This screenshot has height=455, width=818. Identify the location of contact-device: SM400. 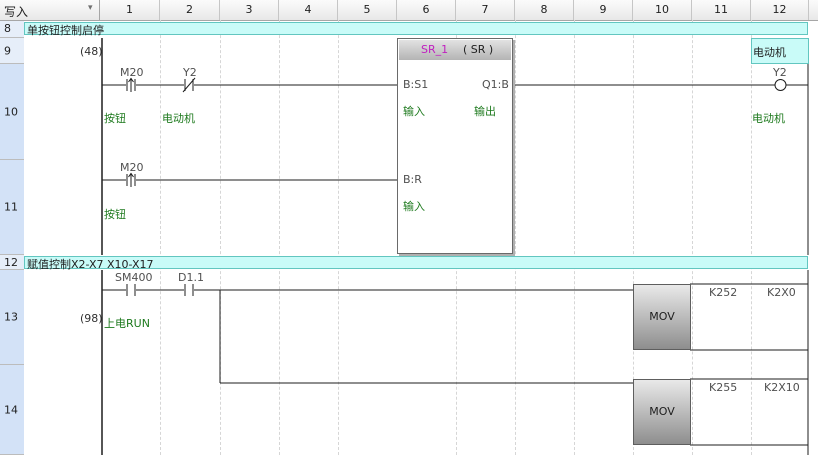
(133, 277).